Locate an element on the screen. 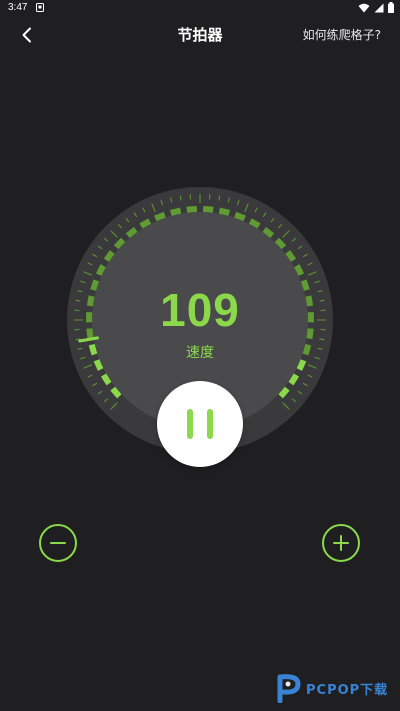  pause-icon is located at coordinates (190, 424).